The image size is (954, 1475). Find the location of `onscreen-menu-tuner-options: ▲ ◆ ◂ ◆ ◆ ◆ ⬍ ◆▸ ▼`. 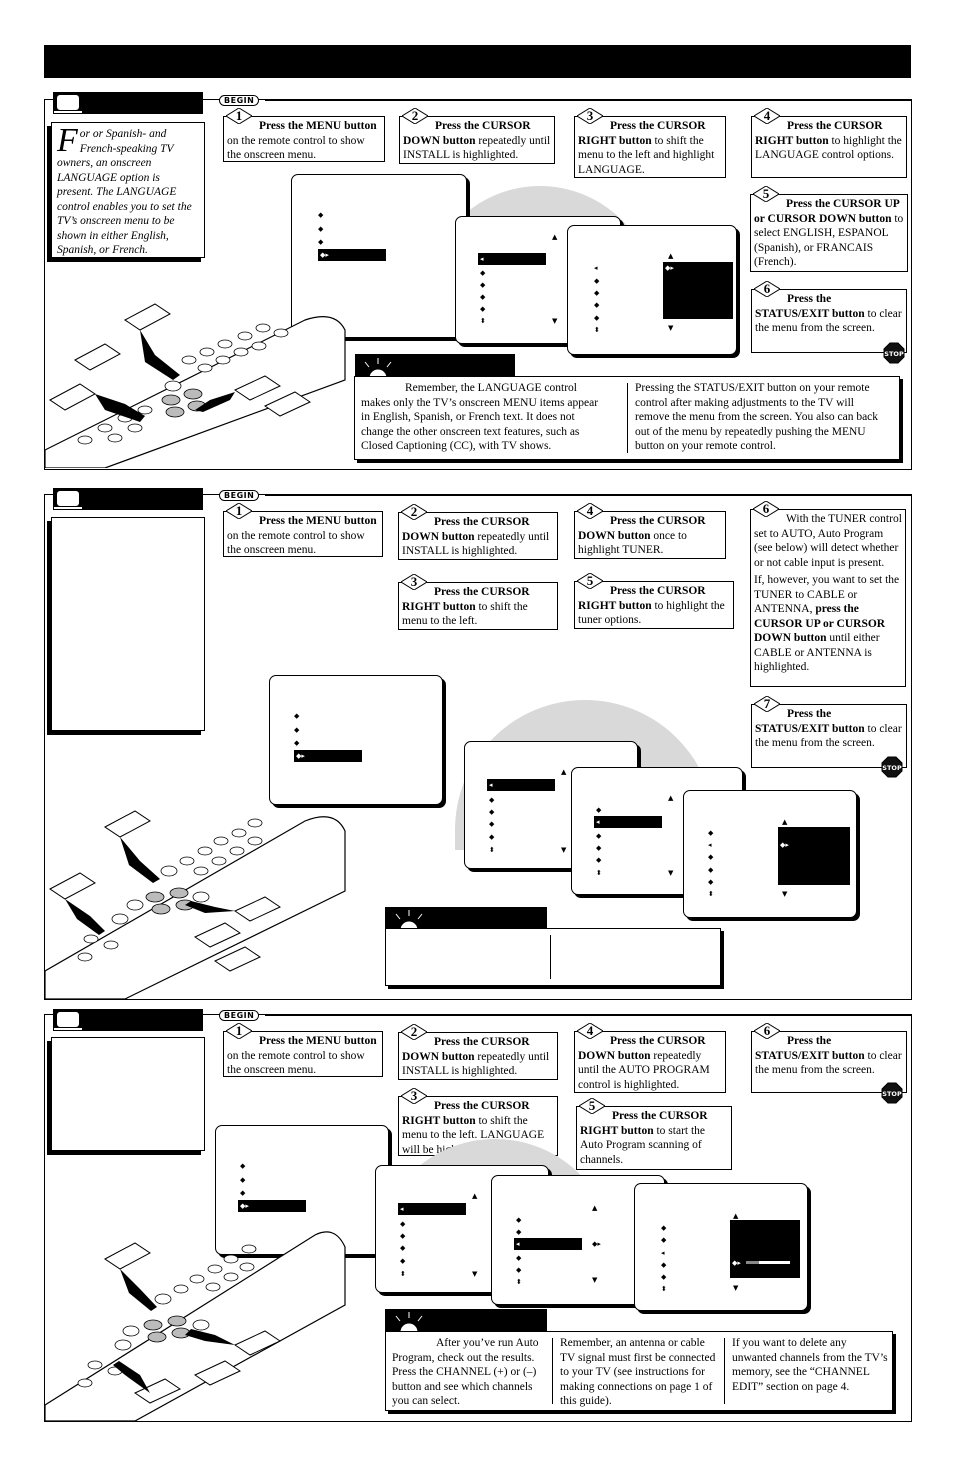

onscreen-menu-tuner-options: ▲ ◆ ◂ ◆ ◆ ◆ ⬍ ◆▸ ▼ is located at coordinates (770, 854).